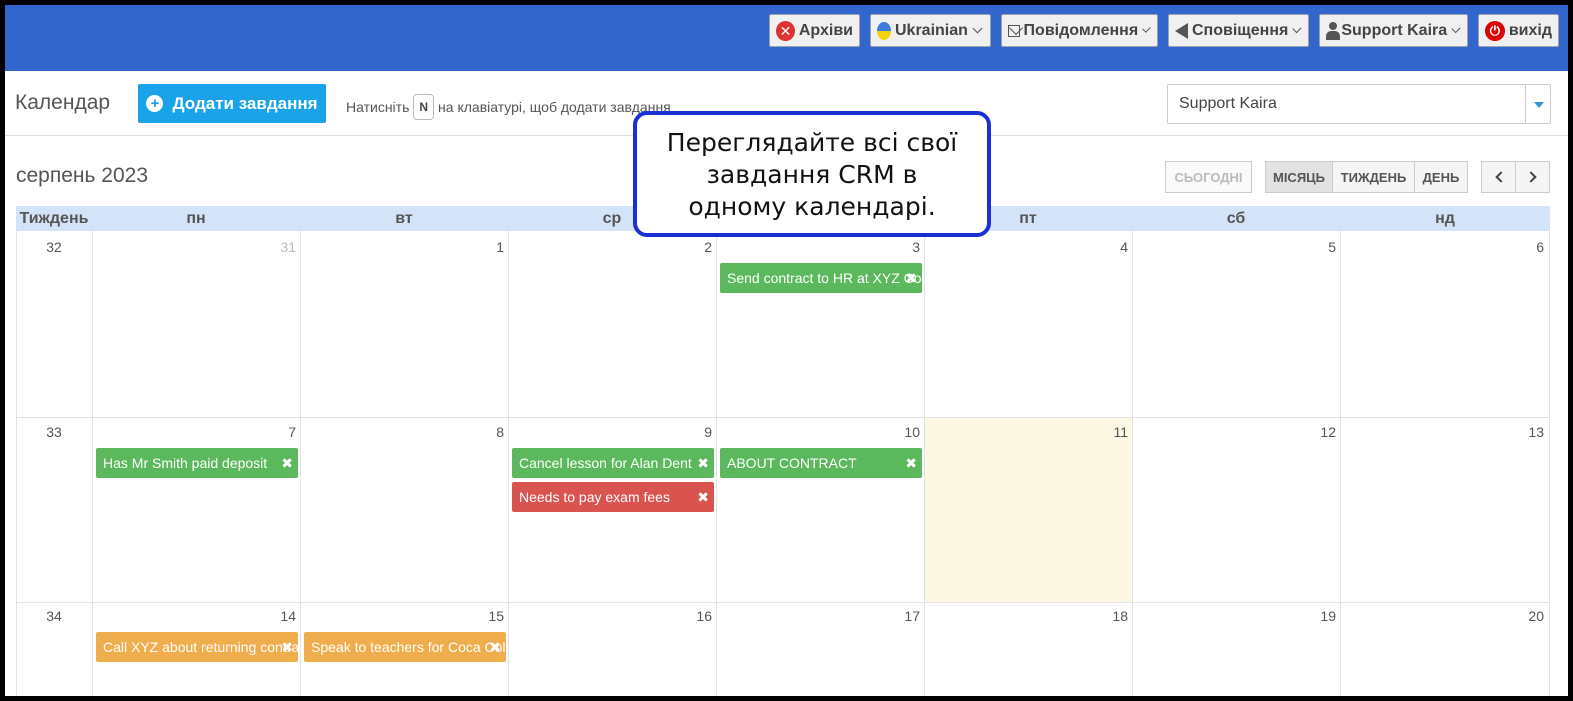  What do you see at coordinates (281, 616) in the screenshot?
I see `day-number: 14` at bounding box center [281, 616].